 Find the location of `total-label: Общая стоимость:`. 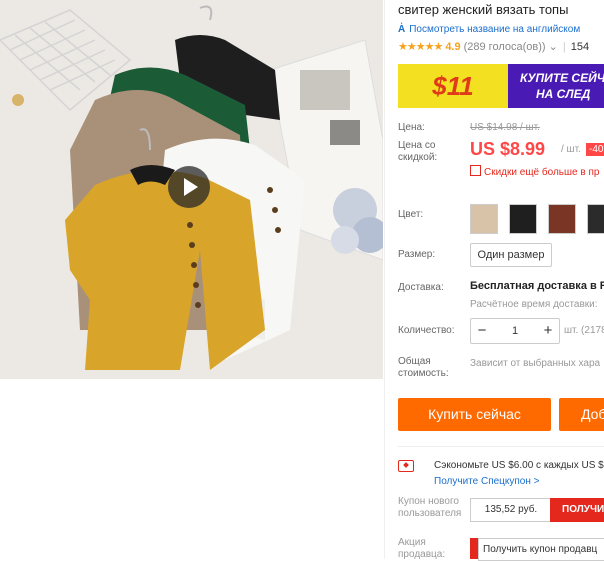

total-label: Общая стоимость: is located at coordinates (423, 367).